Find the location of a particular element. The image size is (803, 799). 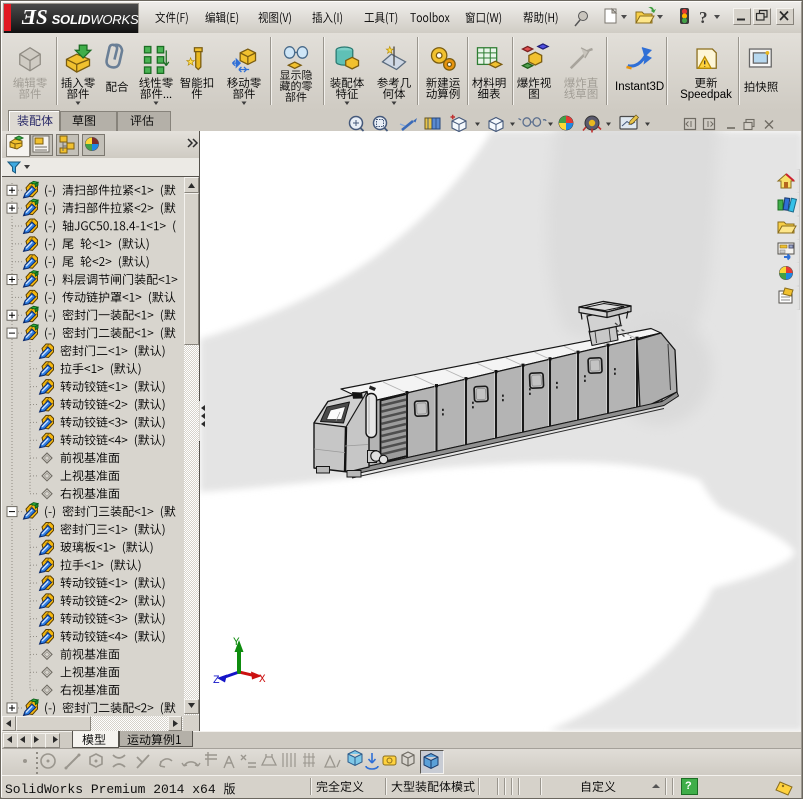

svg-text: Y is located at coordinates (236, 643).